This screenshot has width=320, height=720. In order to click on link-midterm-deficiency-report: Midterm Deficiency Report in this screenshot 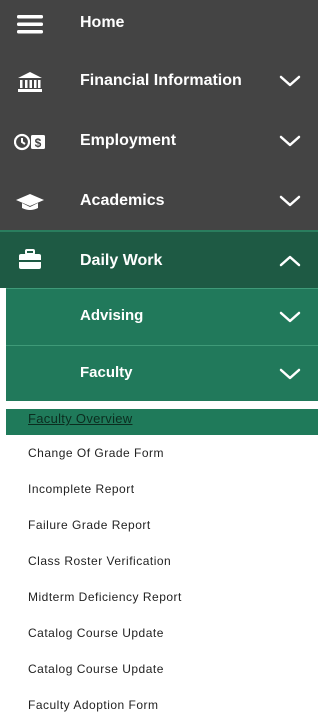, I will do `click(105, 597)`.